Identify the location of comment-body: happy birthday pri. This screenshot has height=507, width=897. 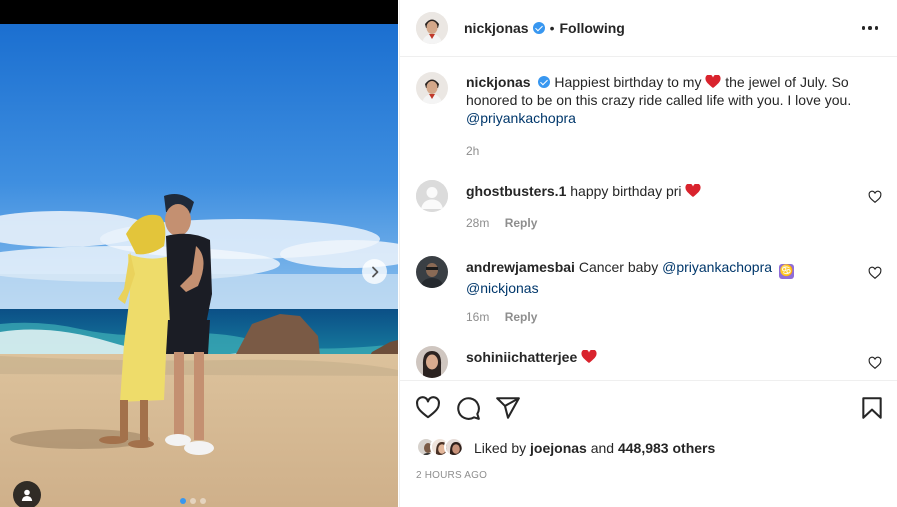
(626, 191).